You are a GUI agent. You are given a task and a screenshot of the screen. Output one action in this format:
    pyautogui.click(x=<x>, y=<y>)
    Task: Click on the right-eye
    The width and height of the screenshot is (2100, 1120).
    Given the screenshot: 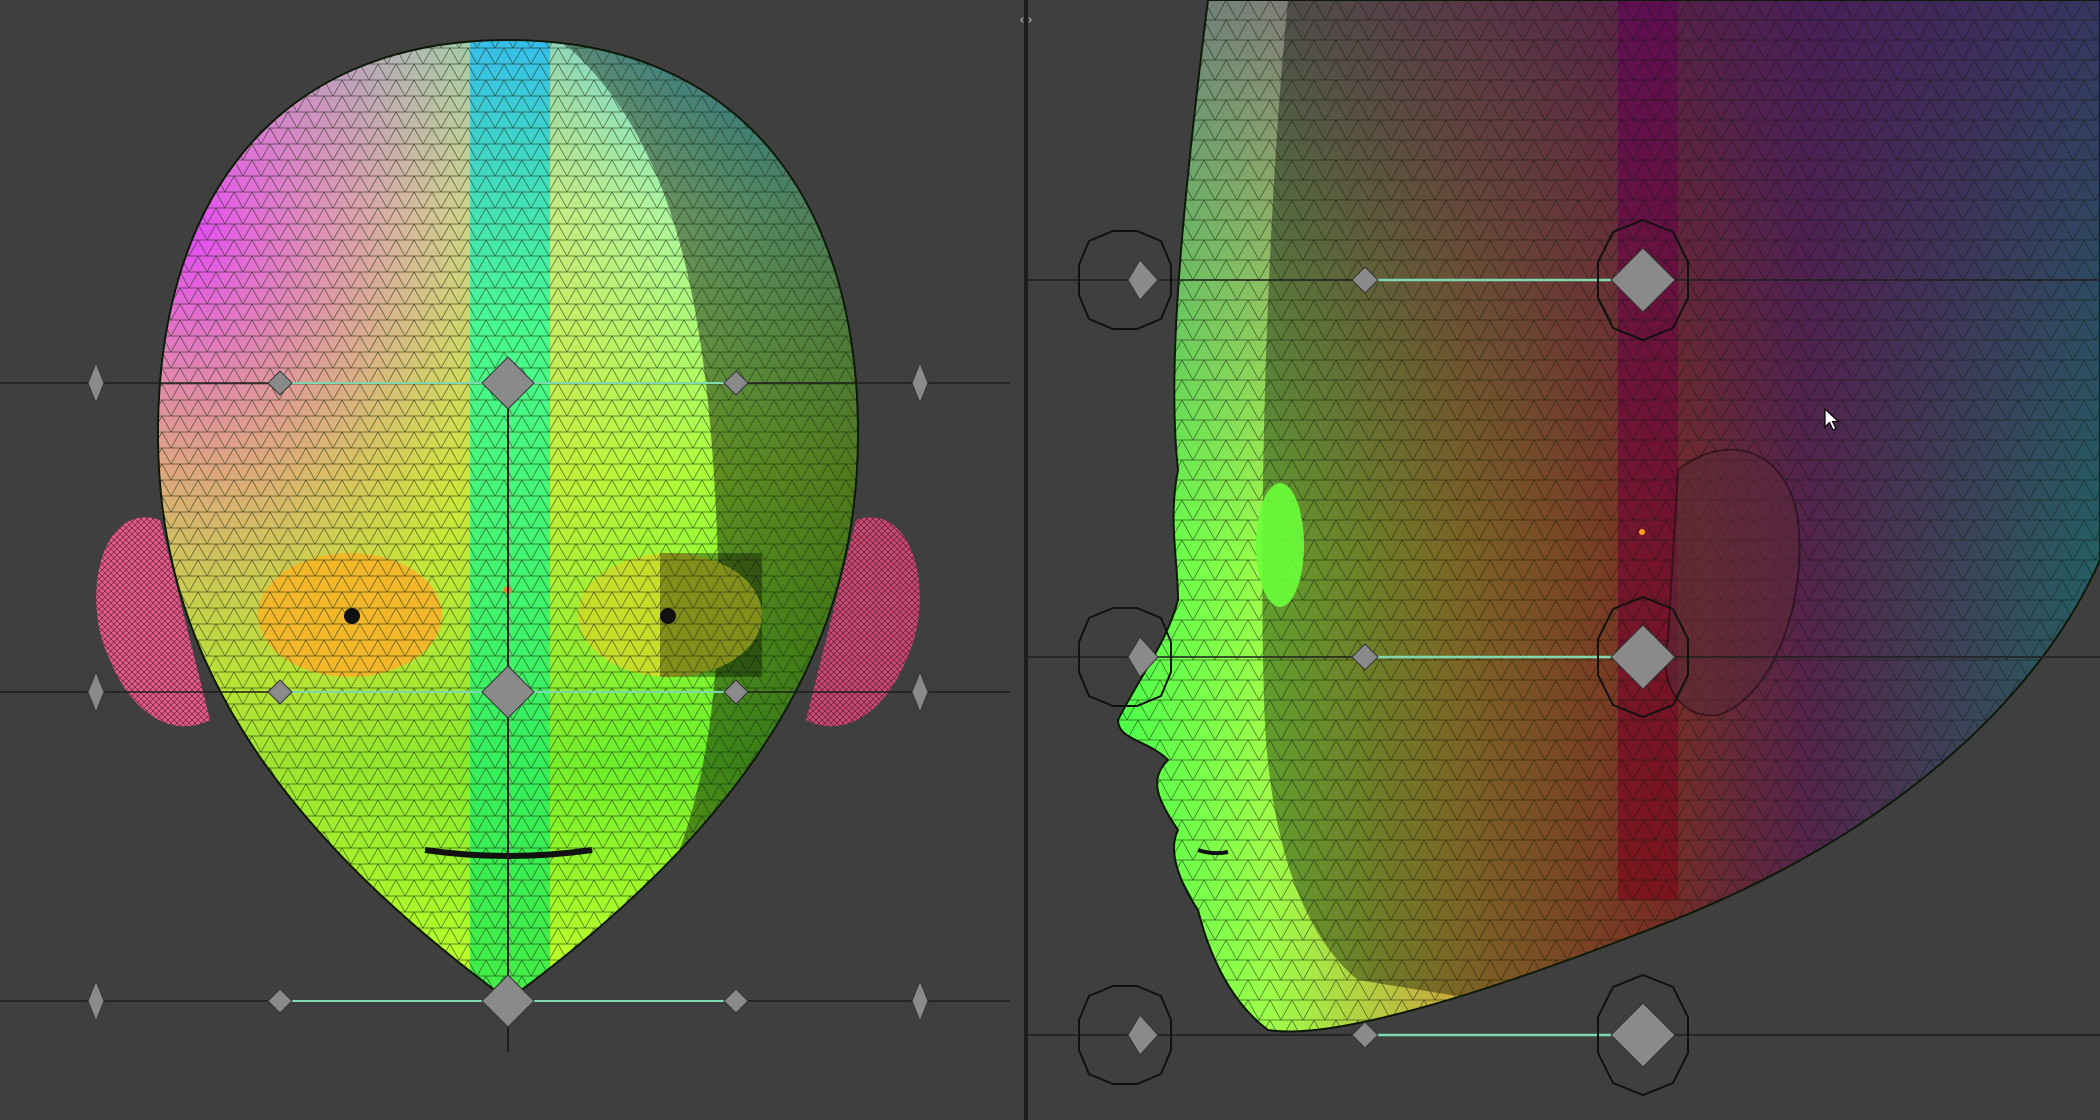 What is the action you would take?
    pyautogui.click(x=670, y=615)
    